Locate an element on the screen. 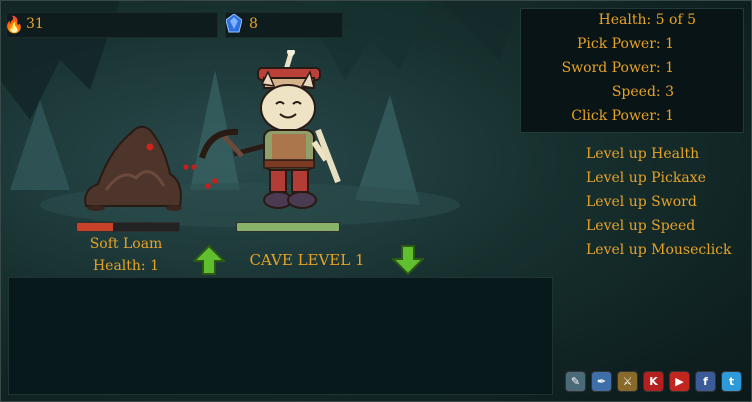 The height and width of the screenshot is (402, 752). level-up-sword-link: Level up Sword is located at coordinates (641, 202).